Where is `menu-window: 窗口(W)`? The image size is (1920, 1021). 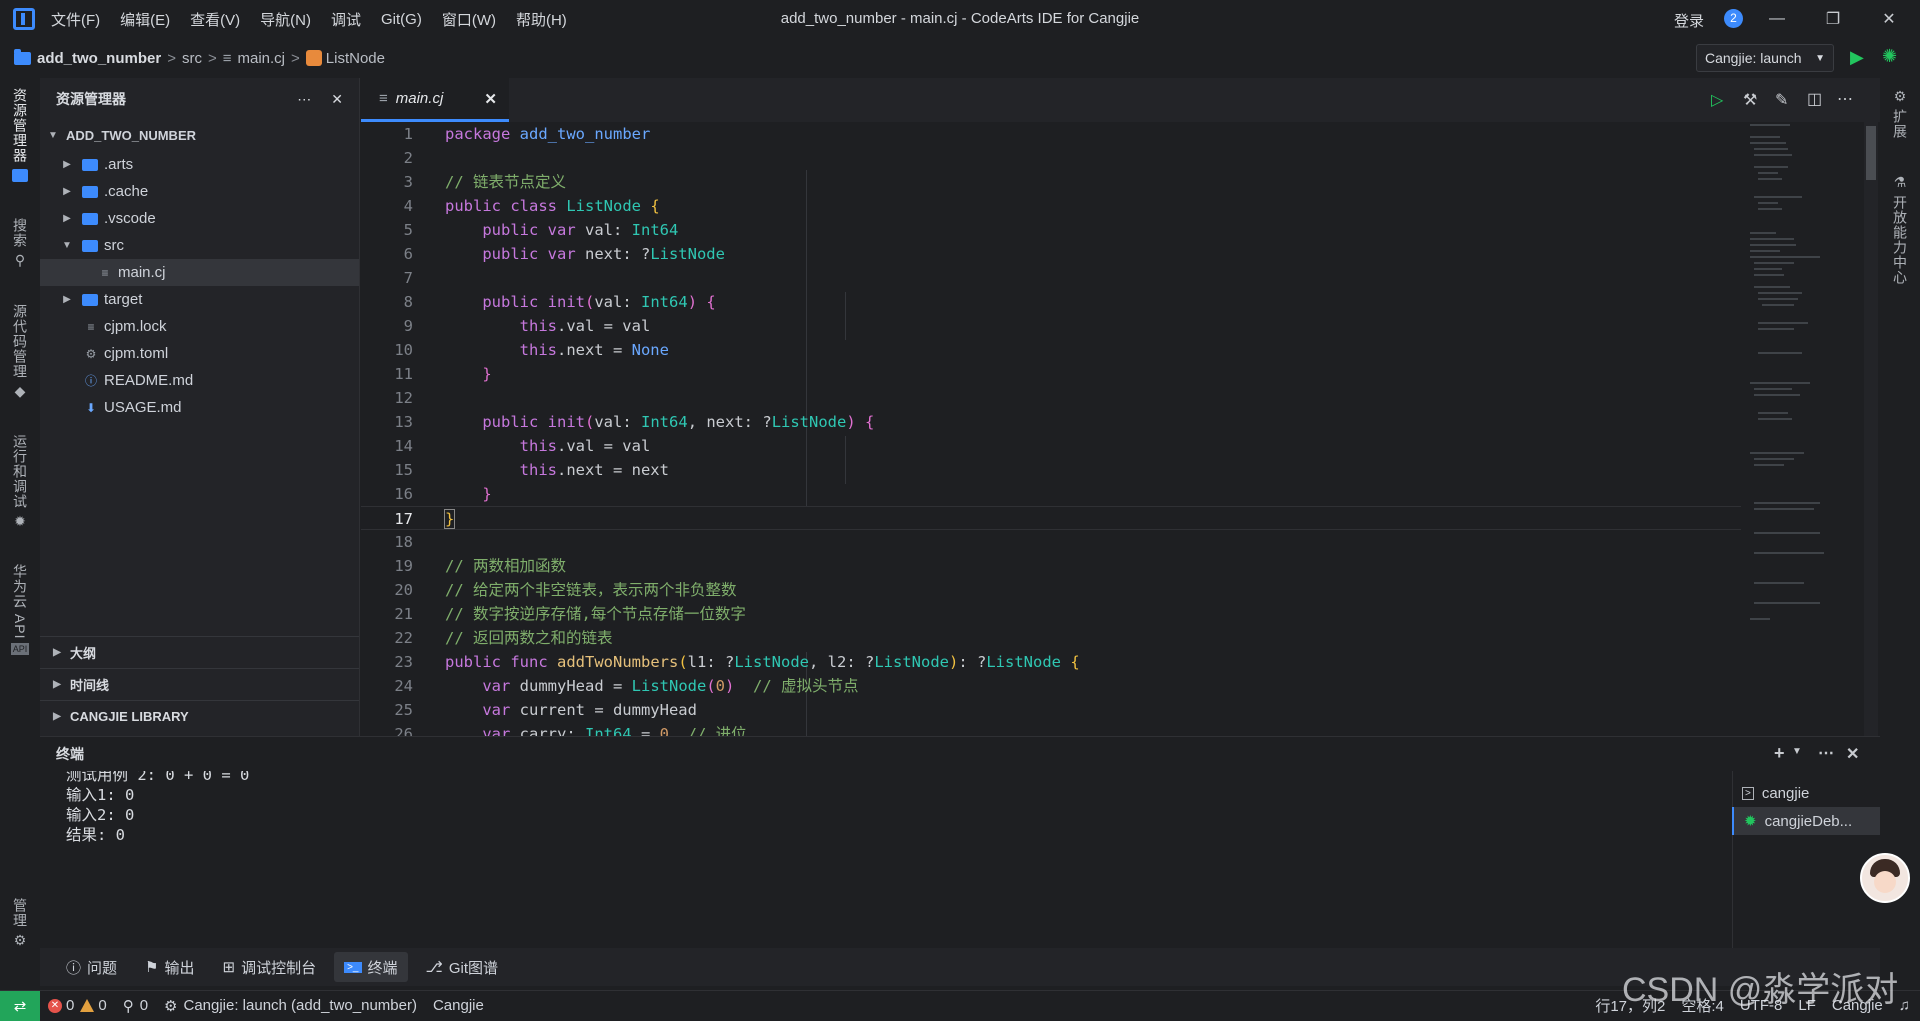
menu-window: 窗口(W) is located at coordinates (469, 19).